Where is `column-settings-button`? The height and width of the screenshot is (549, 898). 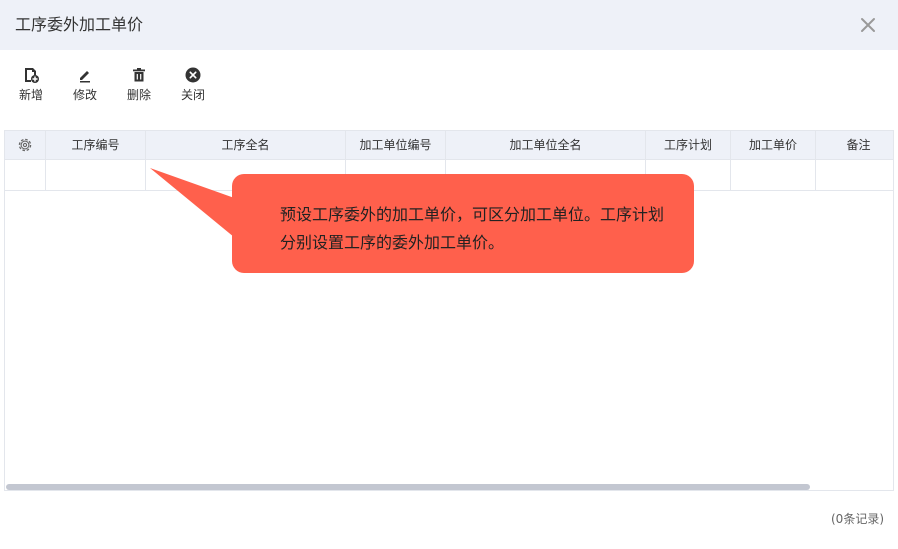 column-settings-button is located at coordinates (25, 145).